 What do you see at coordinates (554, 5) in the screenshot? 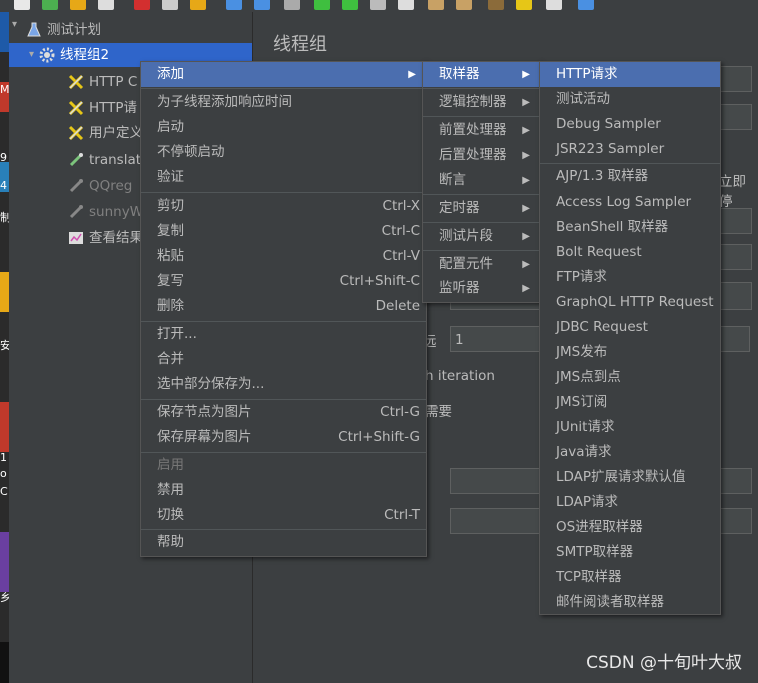
I see `function-helper-icon` at bounding box center [554, 5].